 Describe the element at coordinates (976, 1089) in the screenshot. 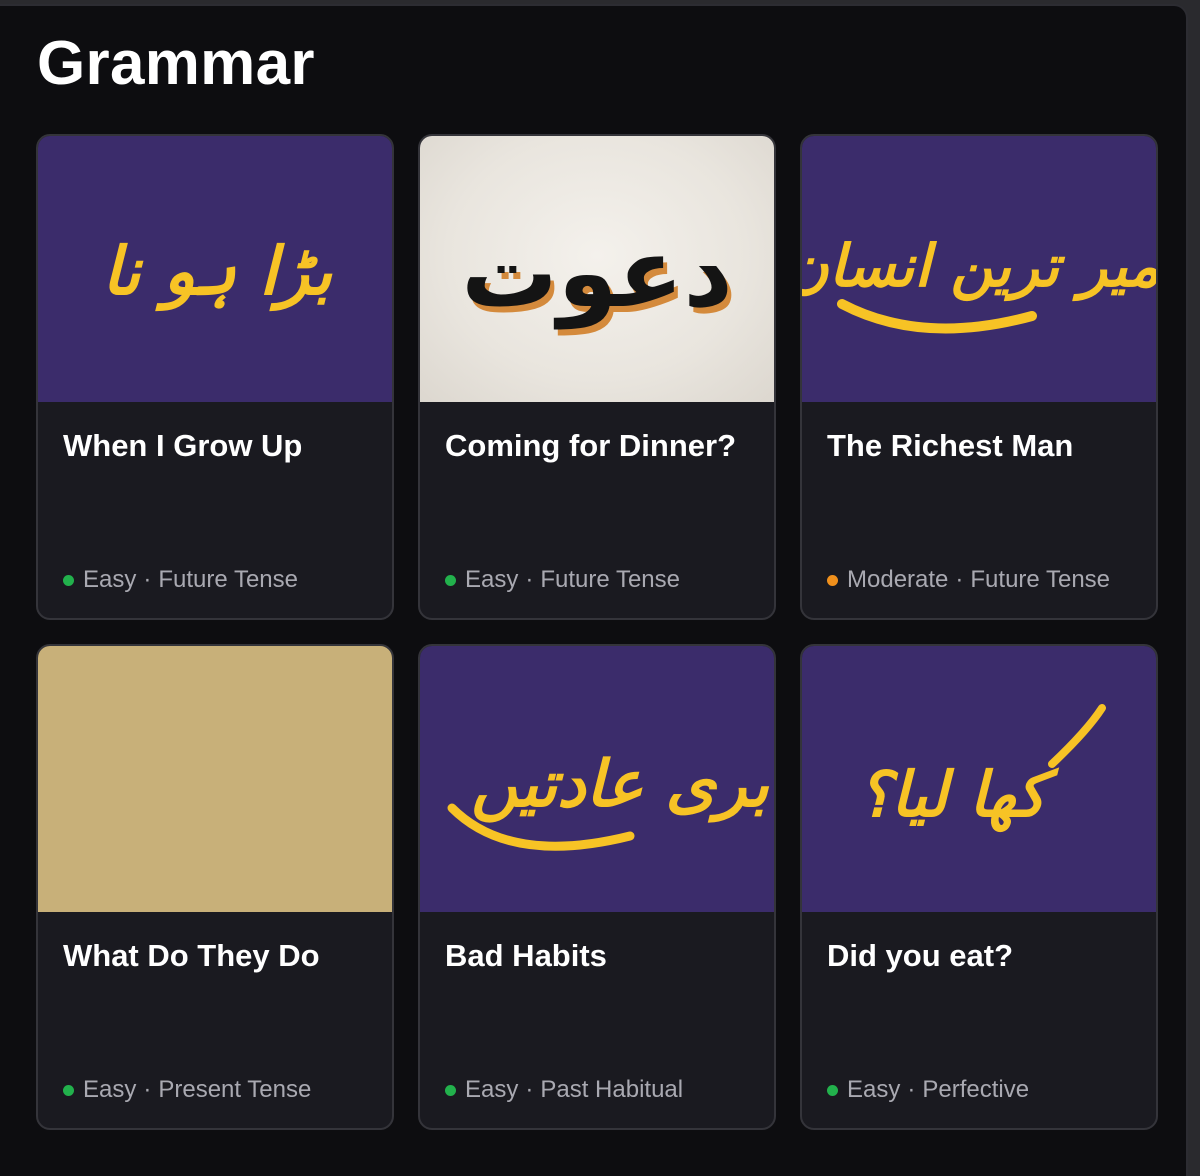

I see `topic-label: Perfective` at that location.